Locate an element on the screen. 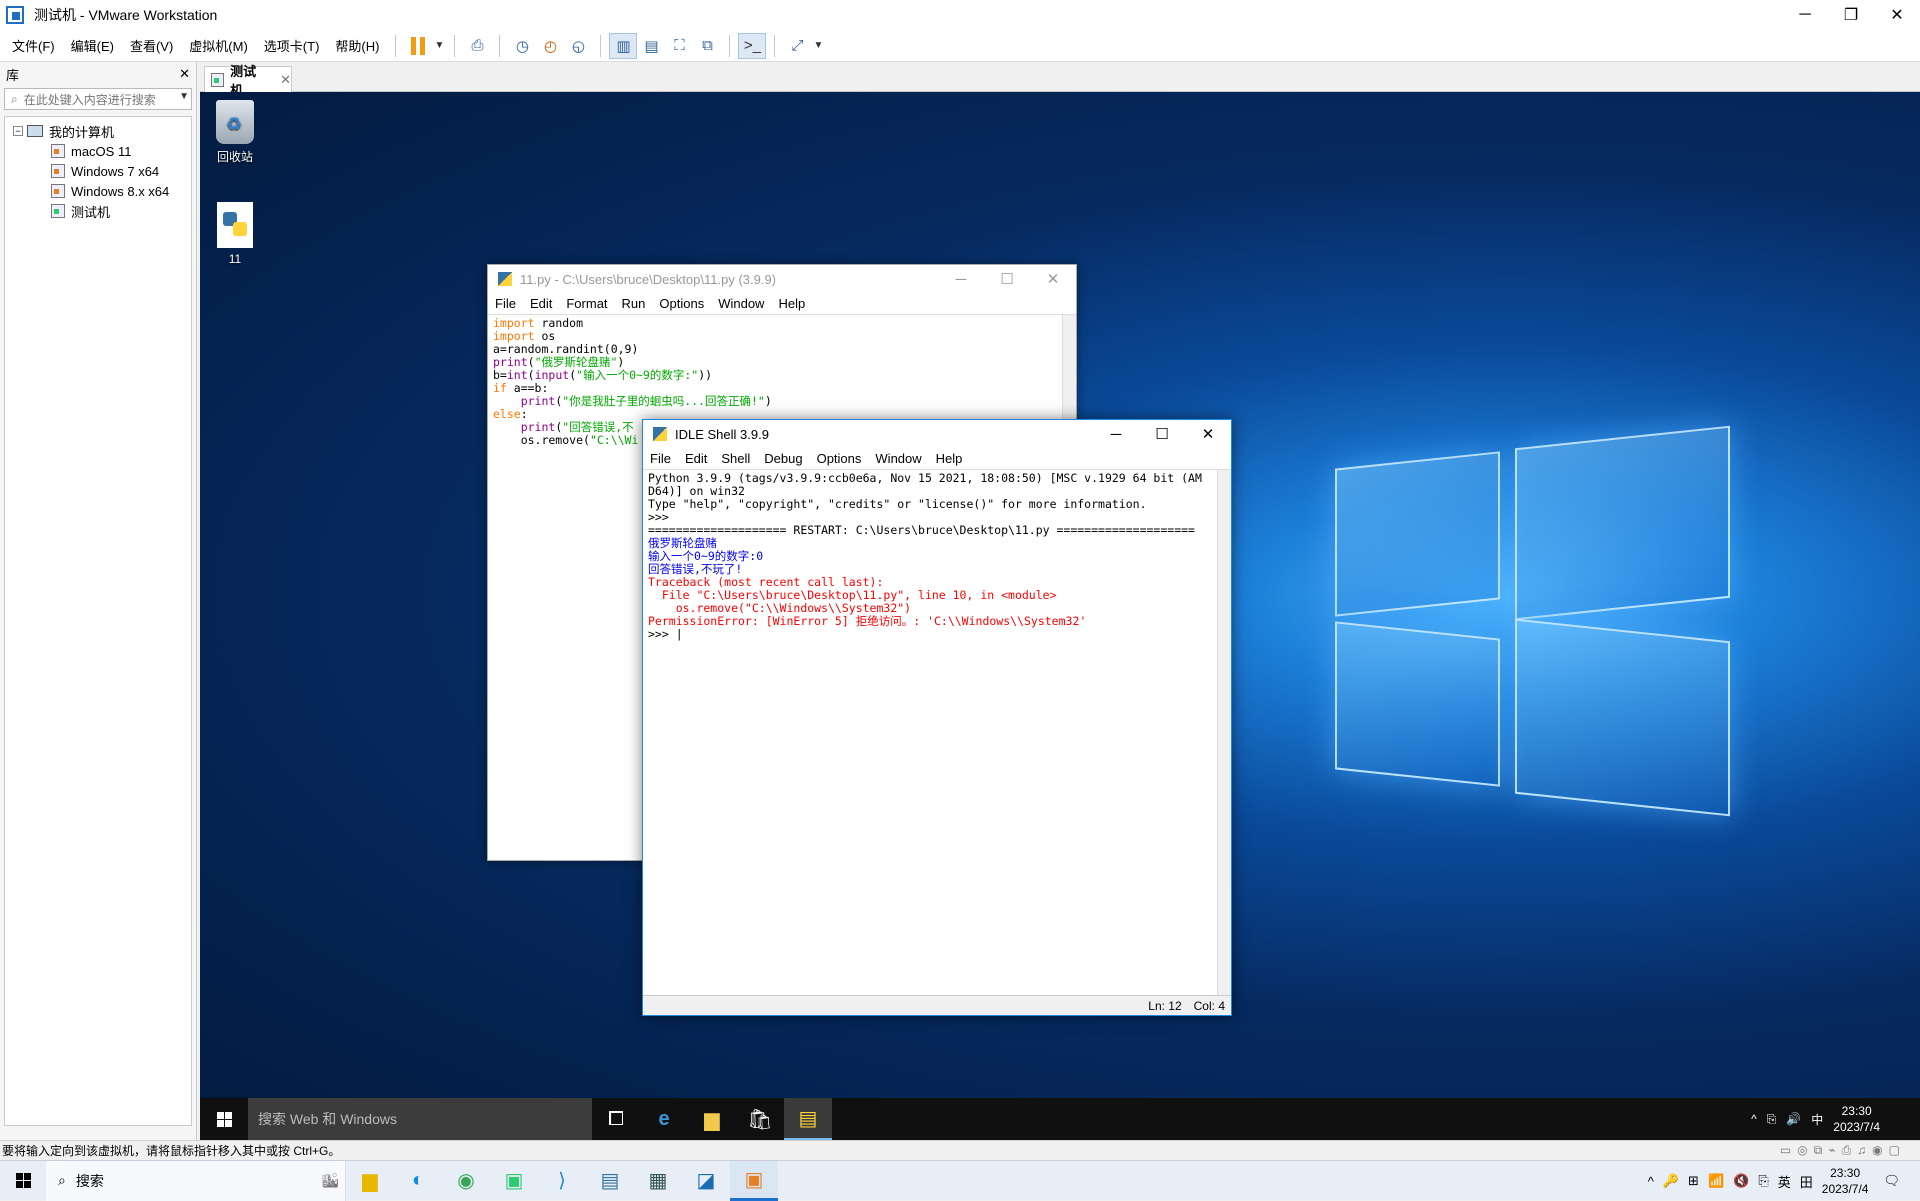 This screenshot has height=1201, width=1920. desktop-icon-recycle-bin: 回收站 is located at coordinates (235, 132).